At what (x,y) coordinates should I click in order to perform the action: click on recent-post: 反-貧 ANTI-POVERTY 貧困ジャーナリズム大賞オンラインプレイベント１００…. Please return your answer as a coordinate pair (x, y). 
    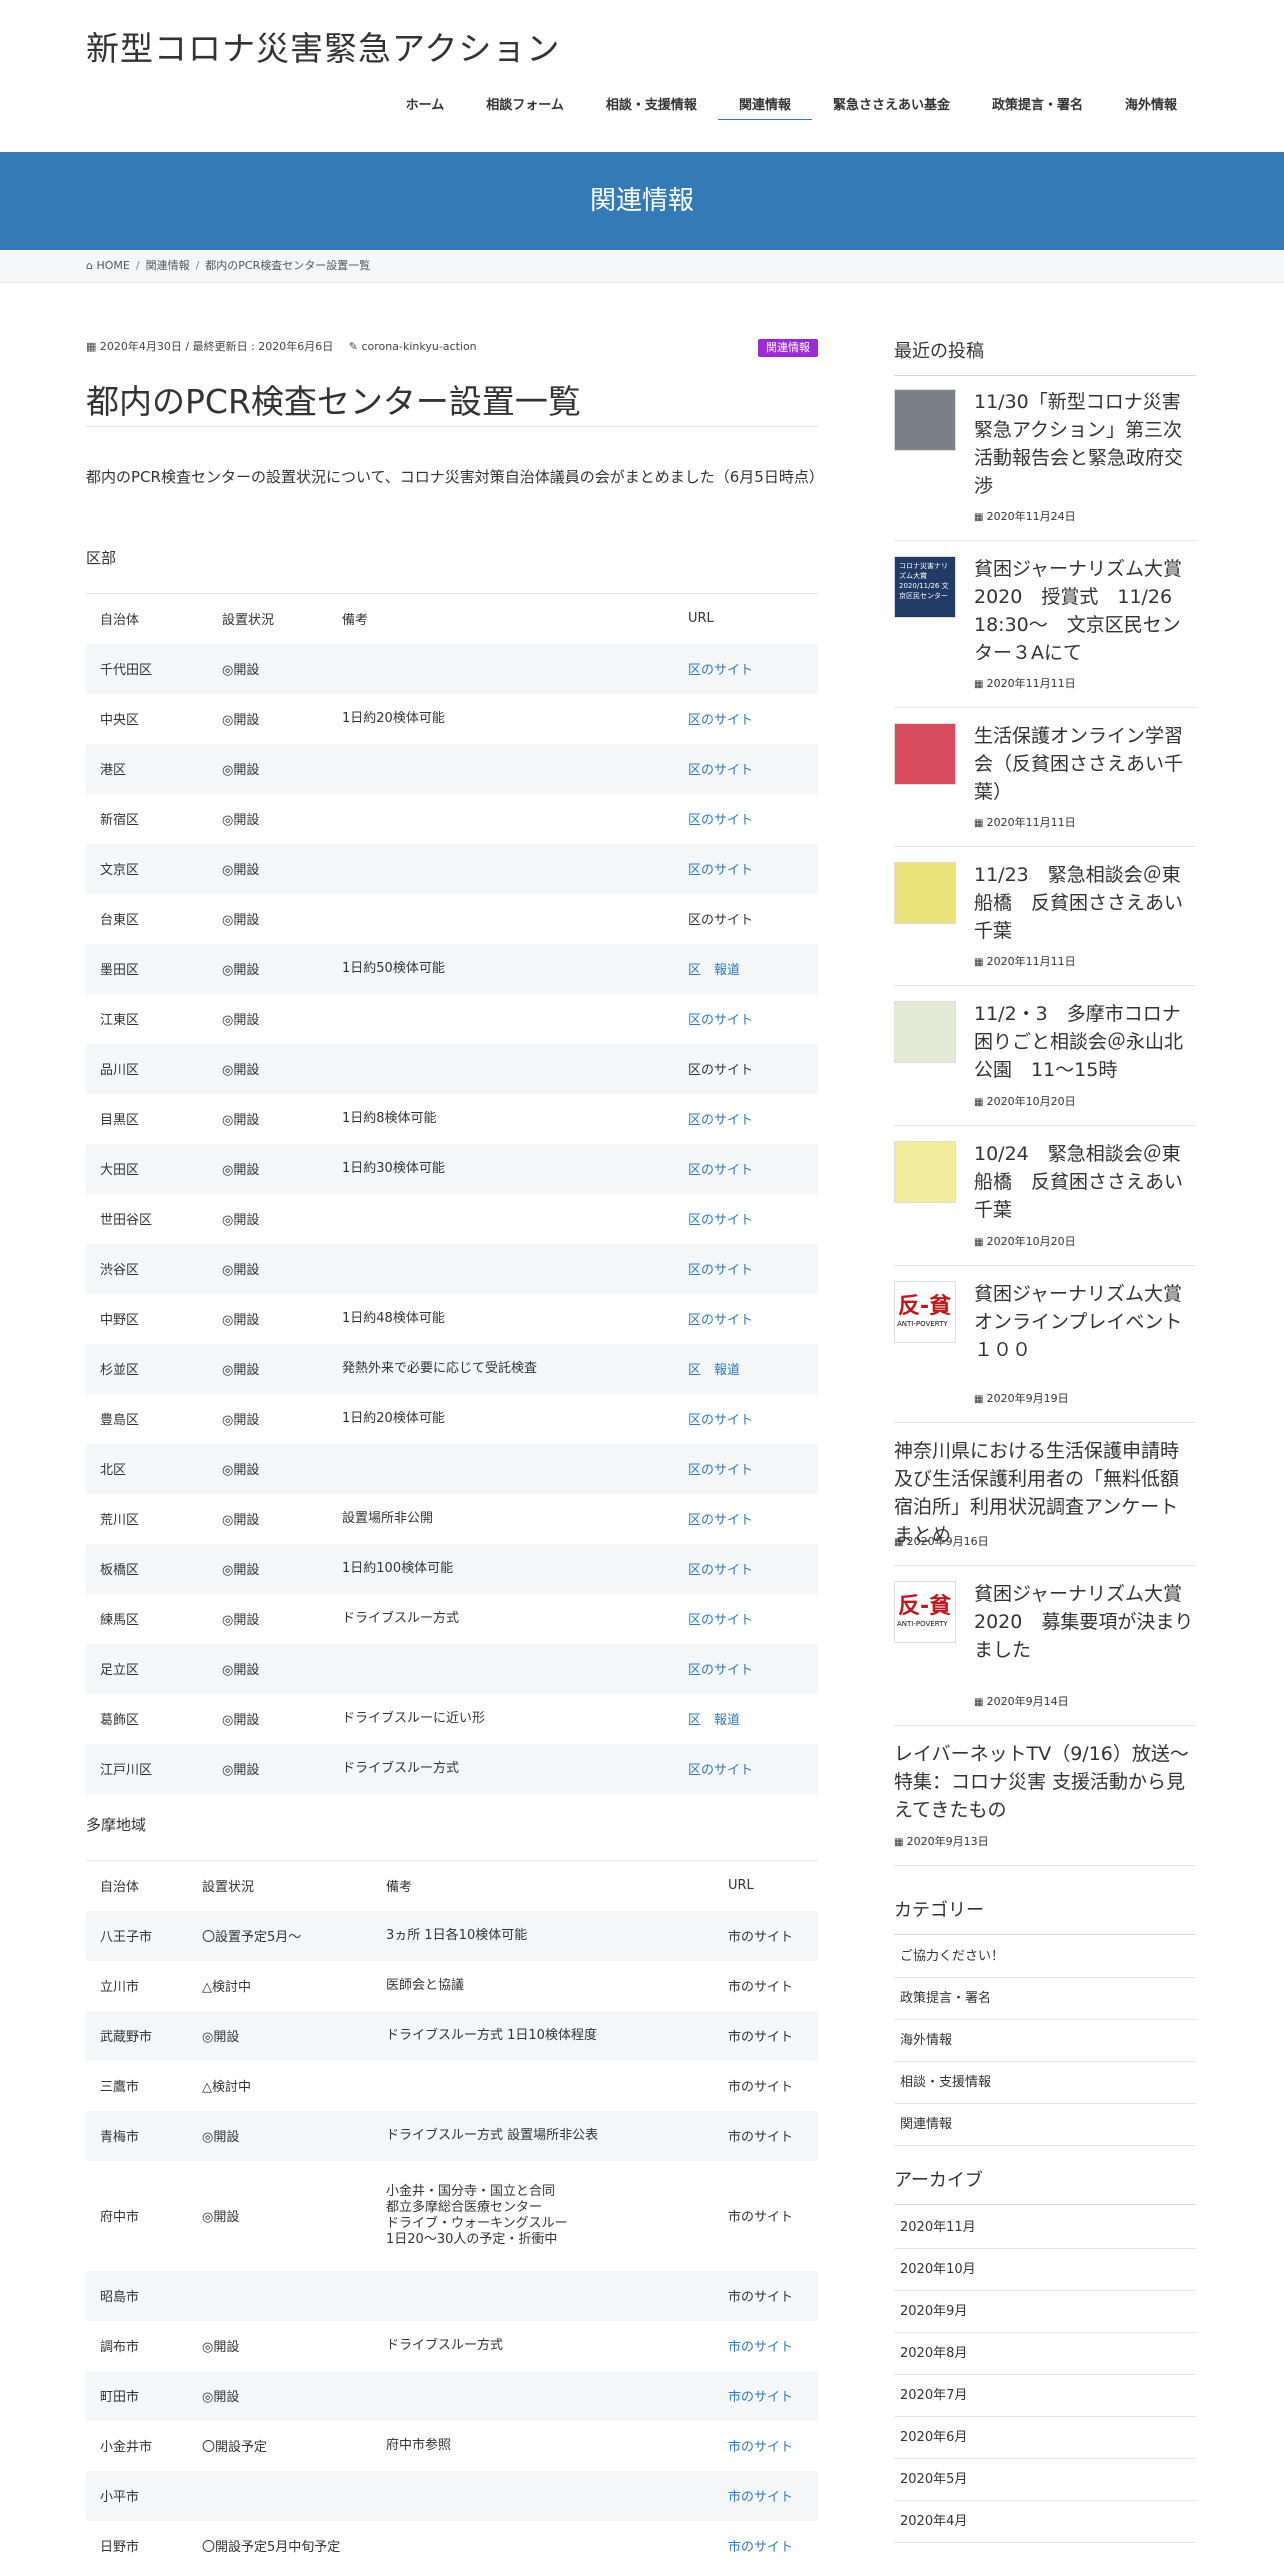
    Looking at the image, I should click on (1045, 1344).